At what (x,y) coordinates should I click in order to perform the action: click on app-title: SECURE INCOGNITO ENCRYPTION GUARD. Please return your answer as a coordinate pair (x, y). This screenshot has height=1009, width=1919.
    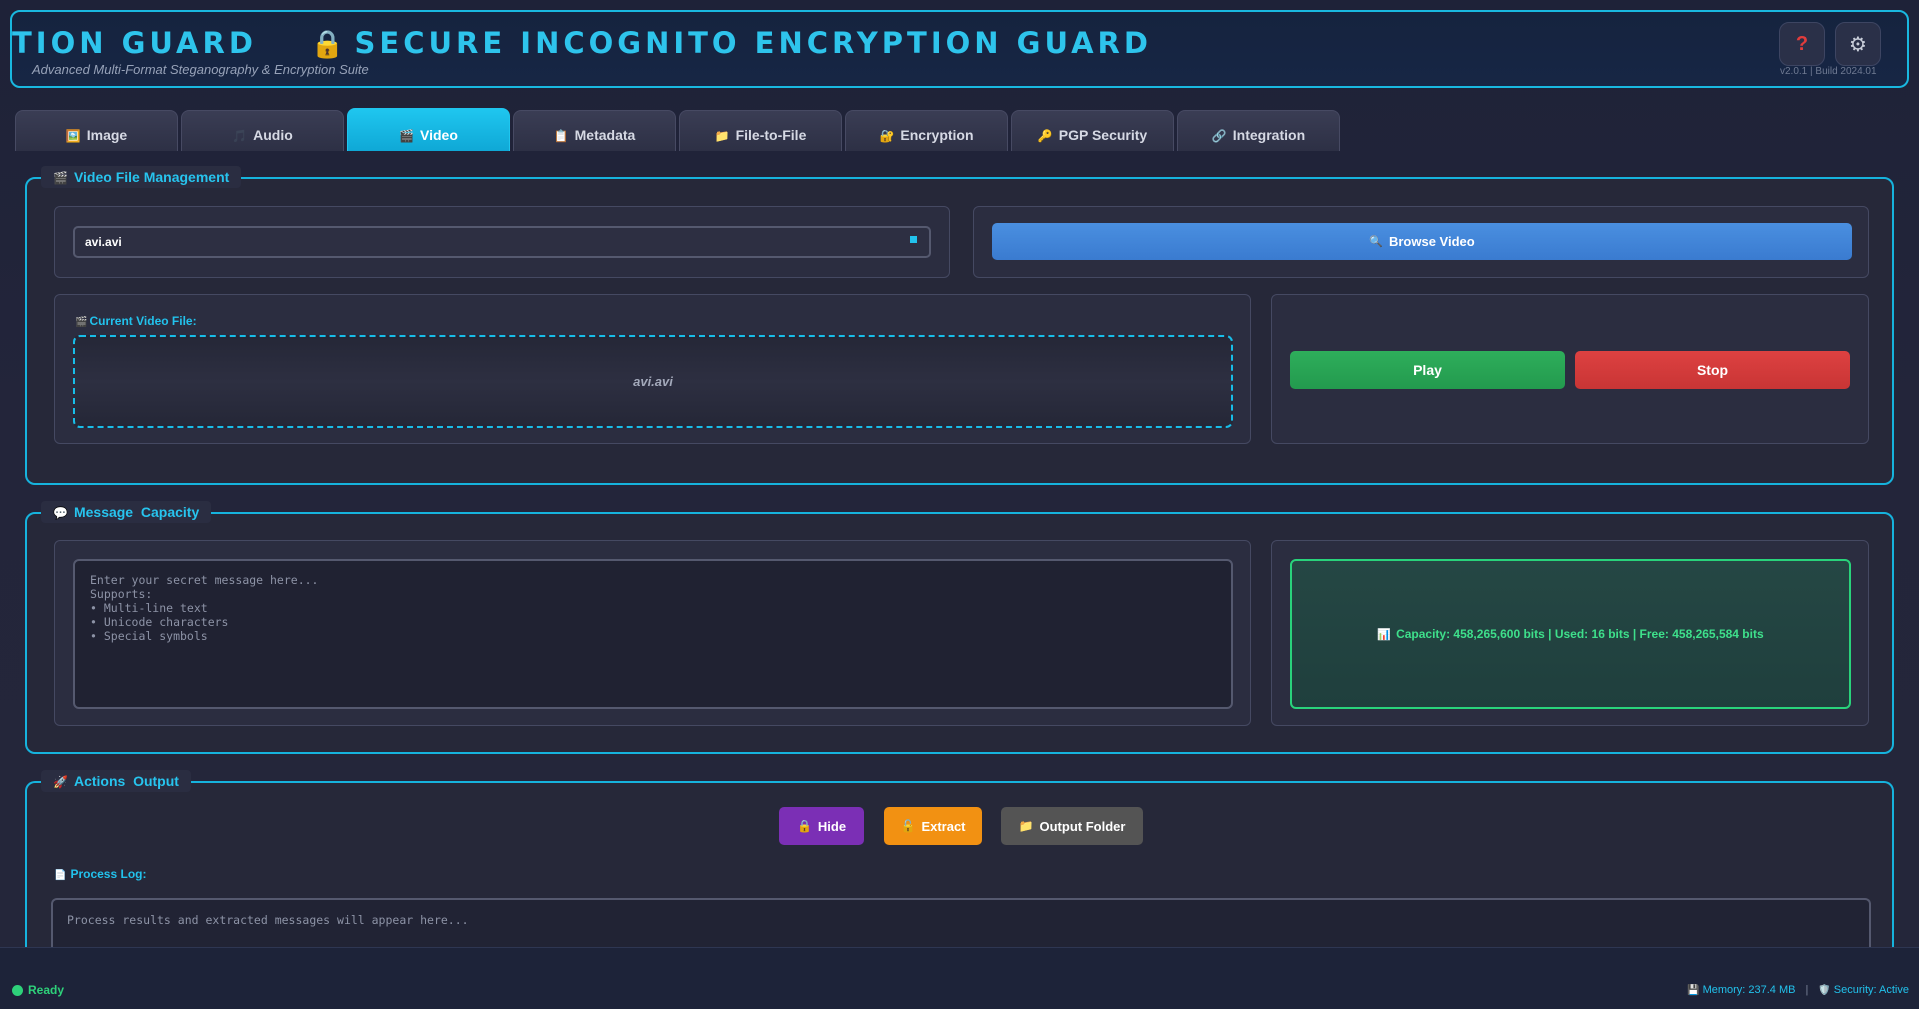
    Looking at the image, I should click on (753, 43).